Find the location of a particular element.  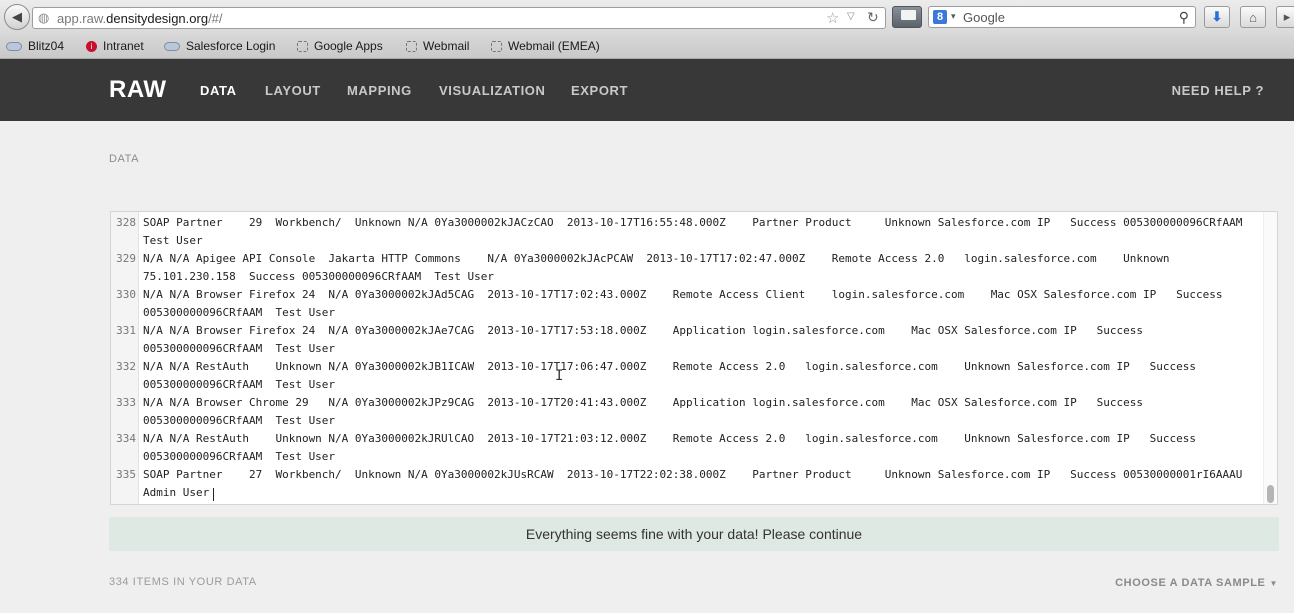

chevron-down-icon: ▼ is located at coordinates (1273, 583).